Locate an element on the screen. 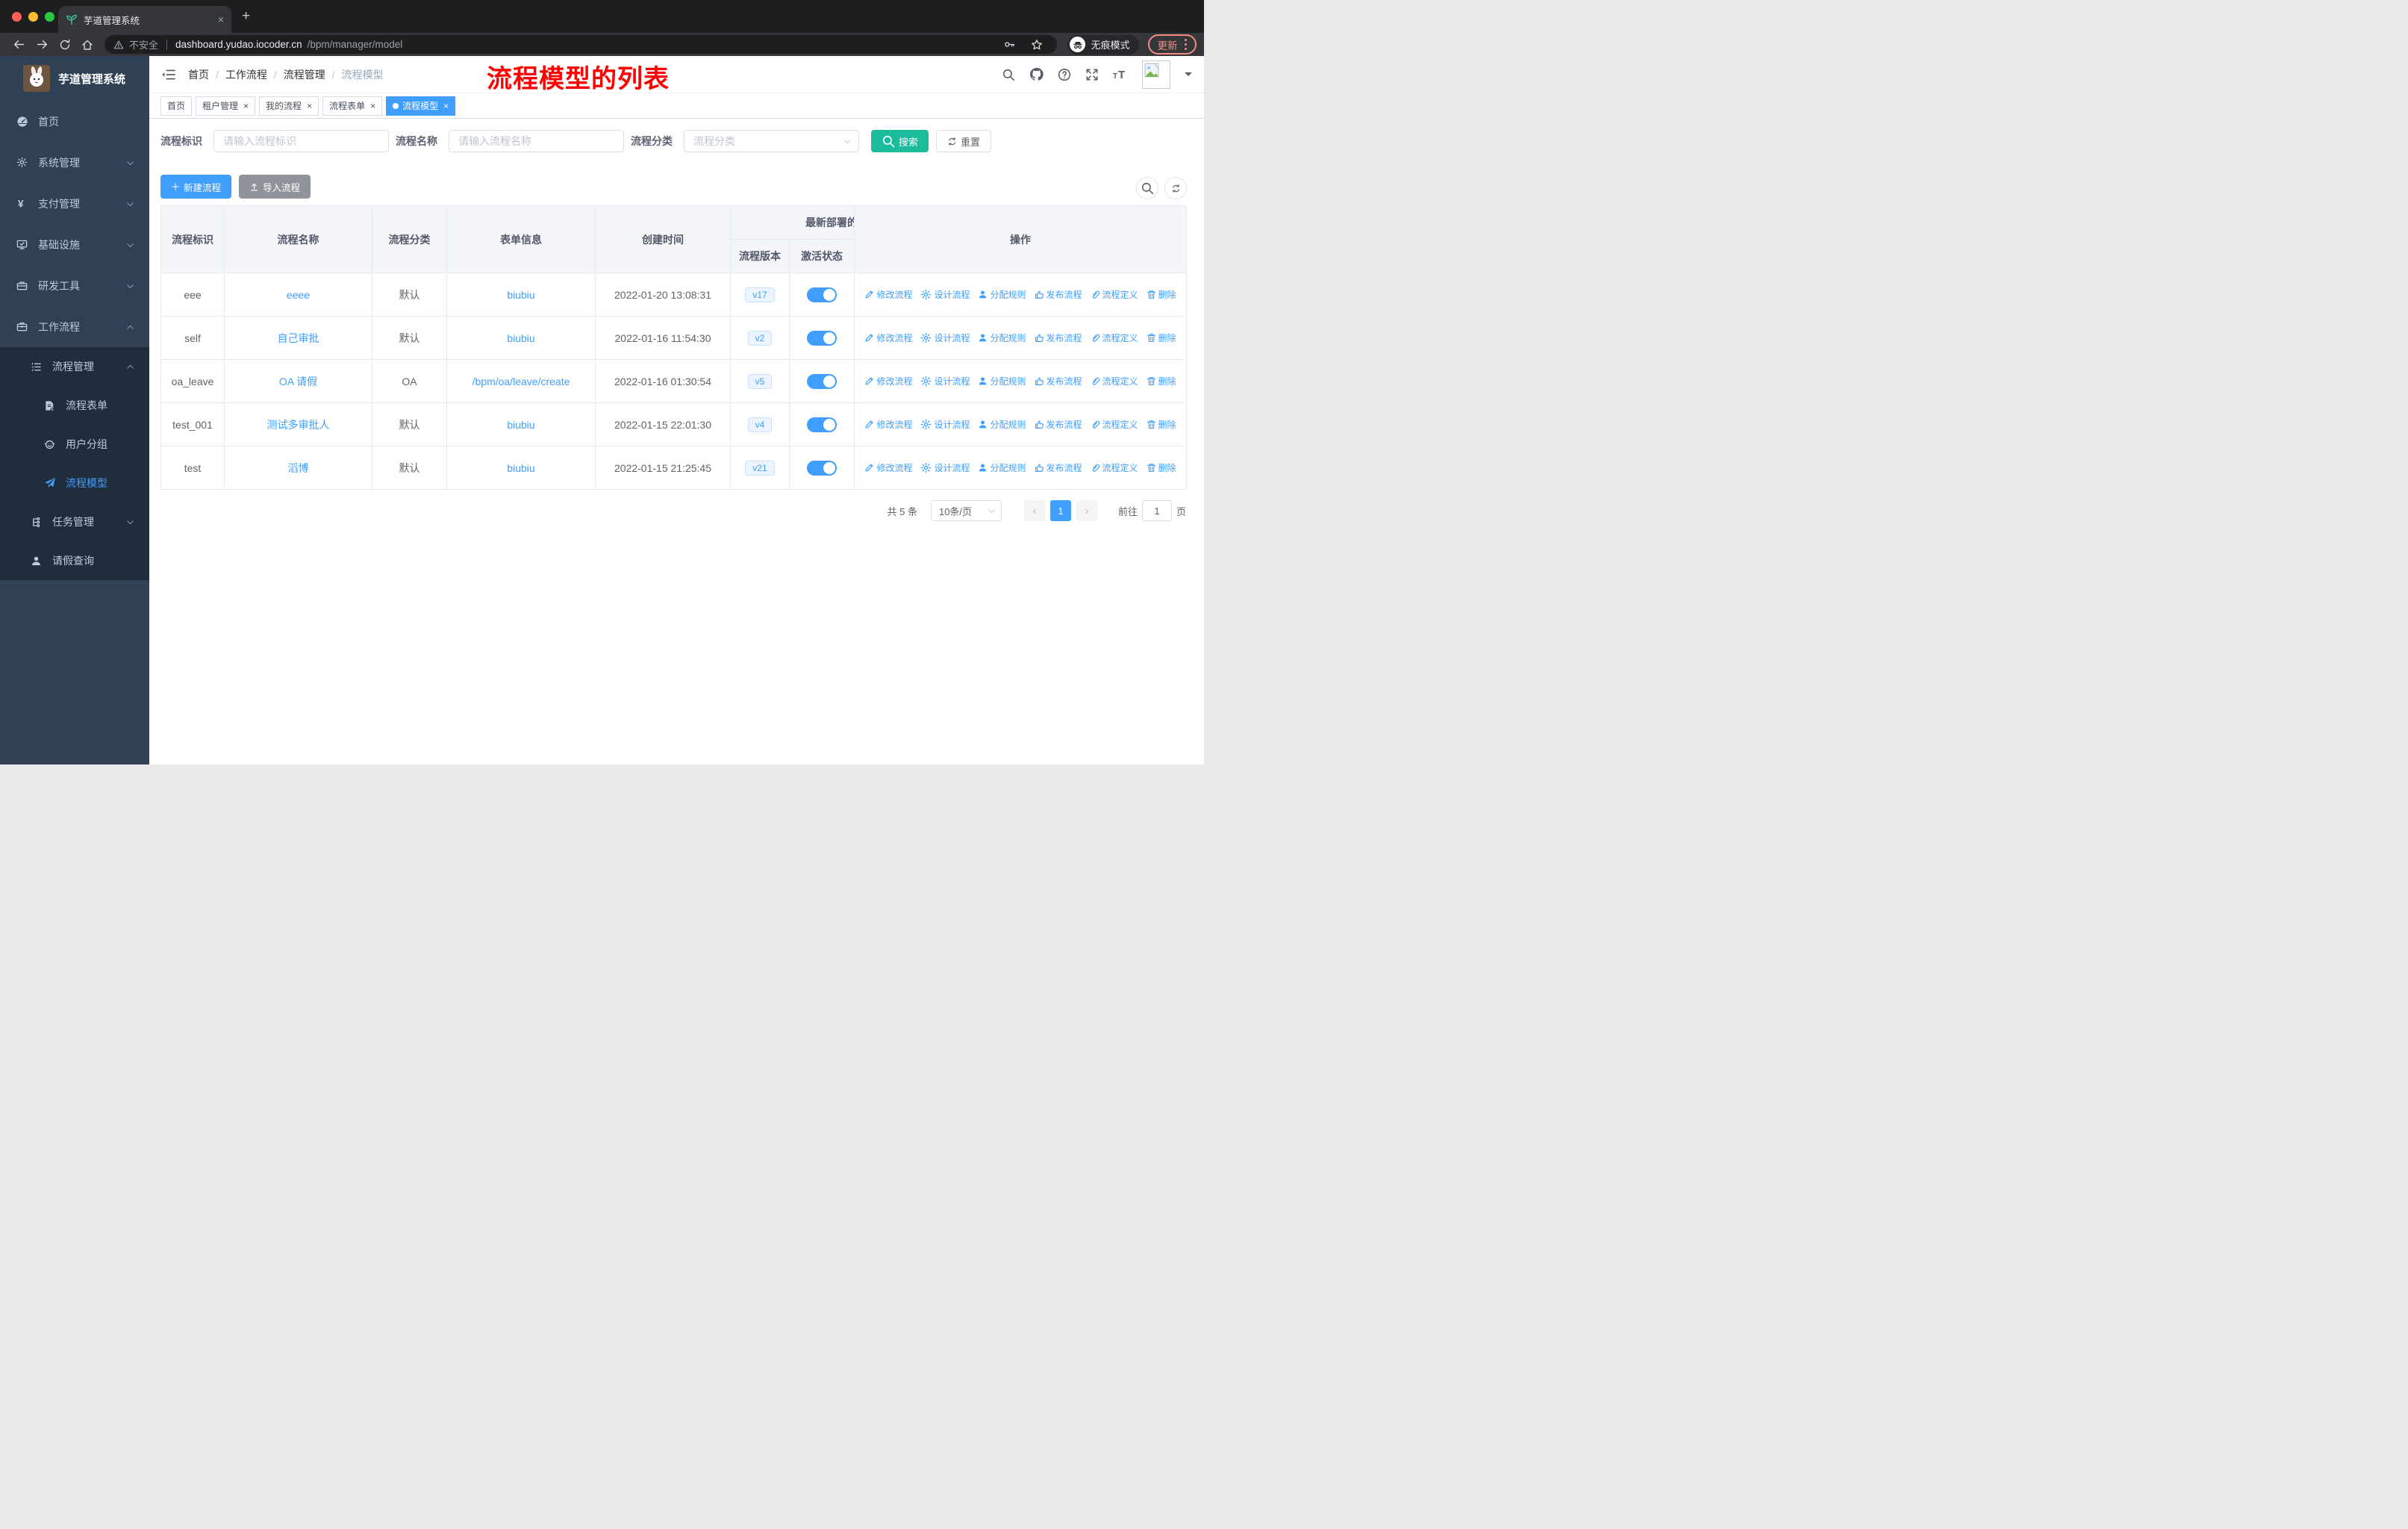 The height and width of the screenshot is (1529, 2408). create-process-button: 新建流程 is located at coordinates (196, 187).